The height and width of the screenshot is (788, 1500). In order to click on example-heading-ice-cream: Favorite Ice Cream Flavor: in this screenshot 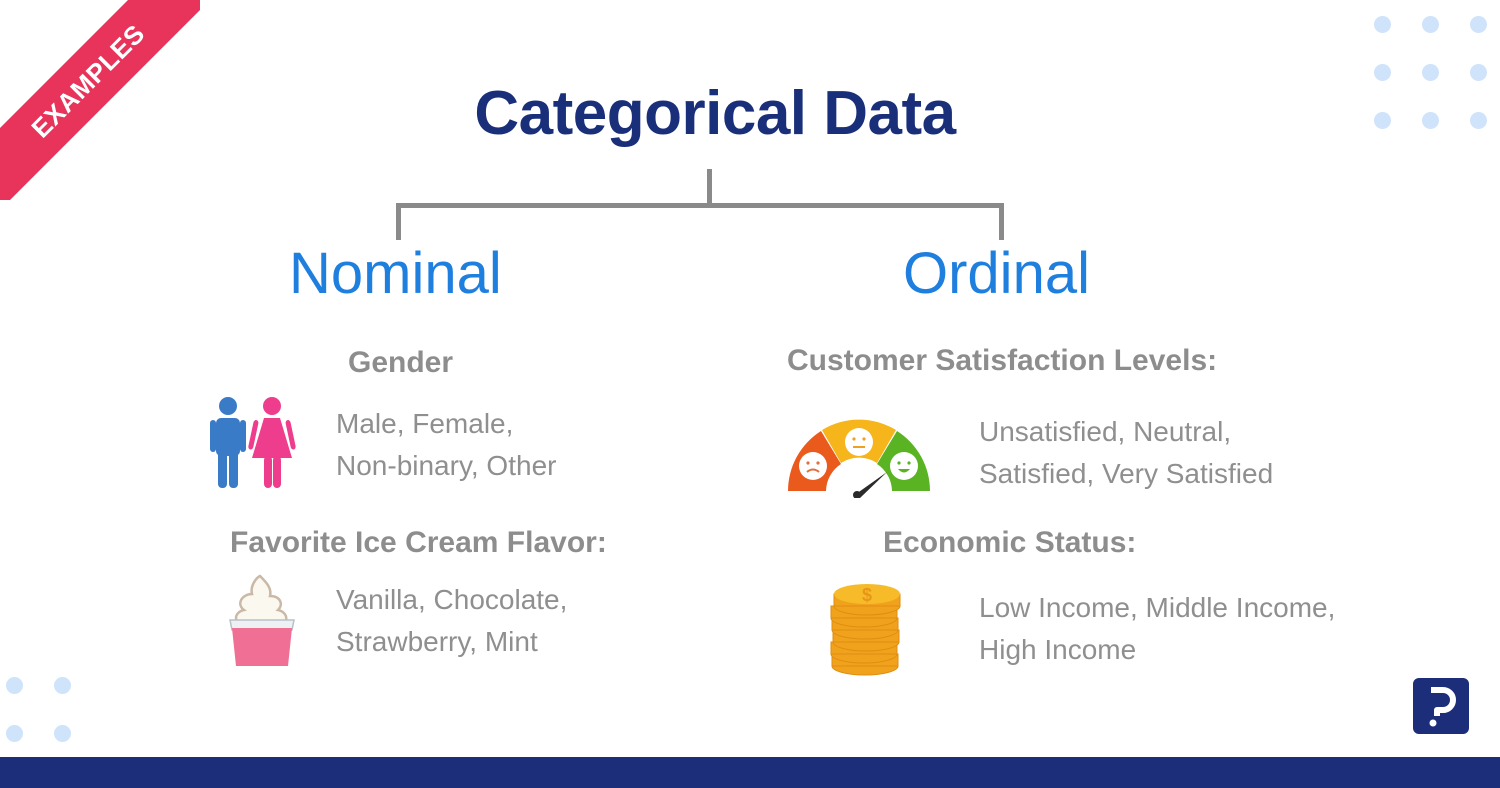, I will do `click(418, 542)`.